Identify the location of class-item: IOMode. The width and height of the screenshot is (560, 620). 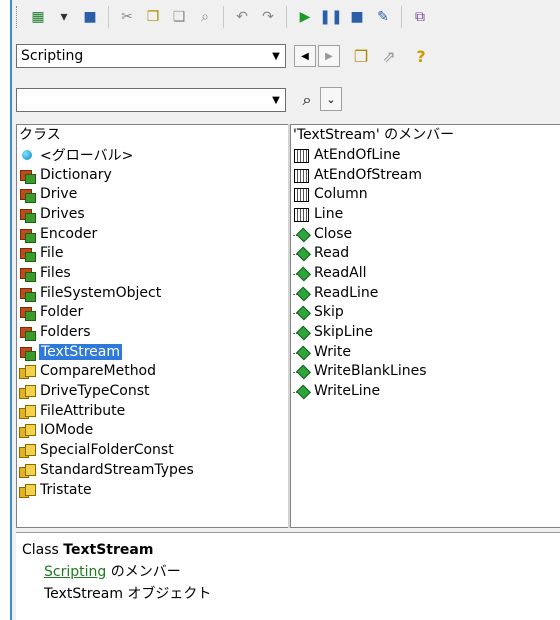
(152, 431).